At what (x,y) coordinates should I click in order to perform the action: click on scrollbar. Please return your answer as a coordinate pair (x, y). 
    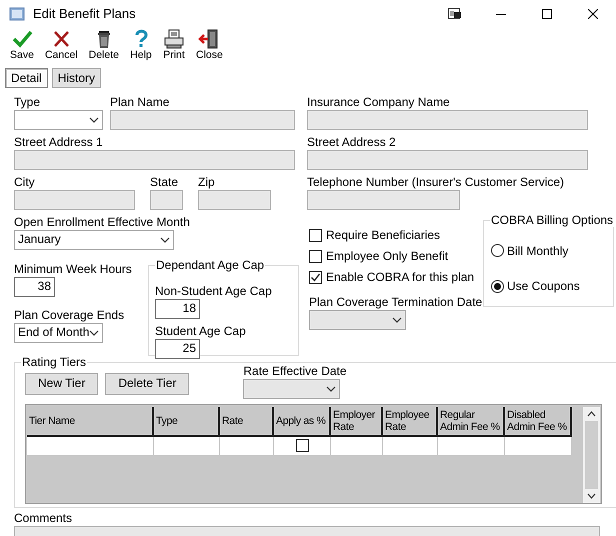
    Looking at the image, I should click on (591, 454).